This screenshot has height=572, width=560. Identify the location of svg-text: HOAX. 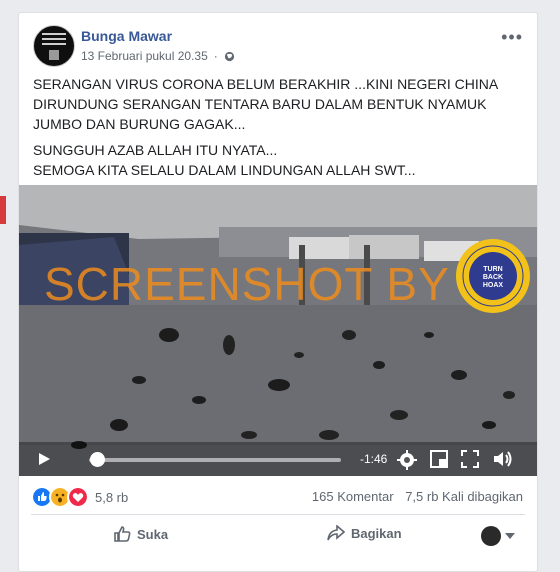
(493, 285).